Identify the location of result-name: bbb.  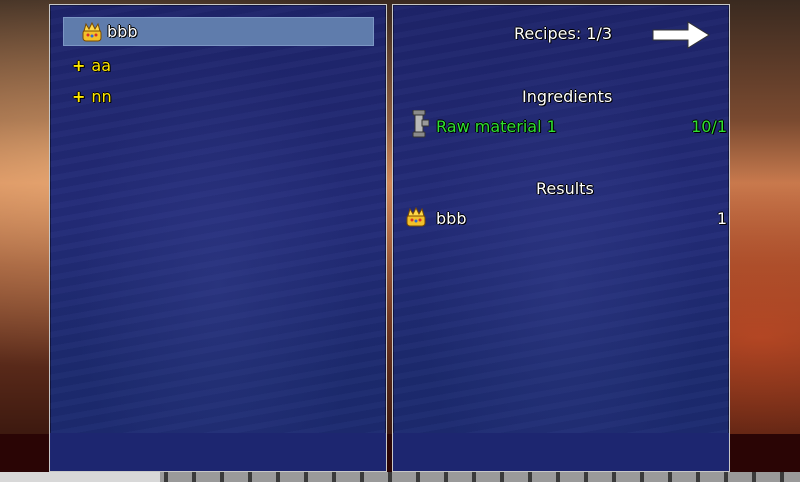
(451, 218).